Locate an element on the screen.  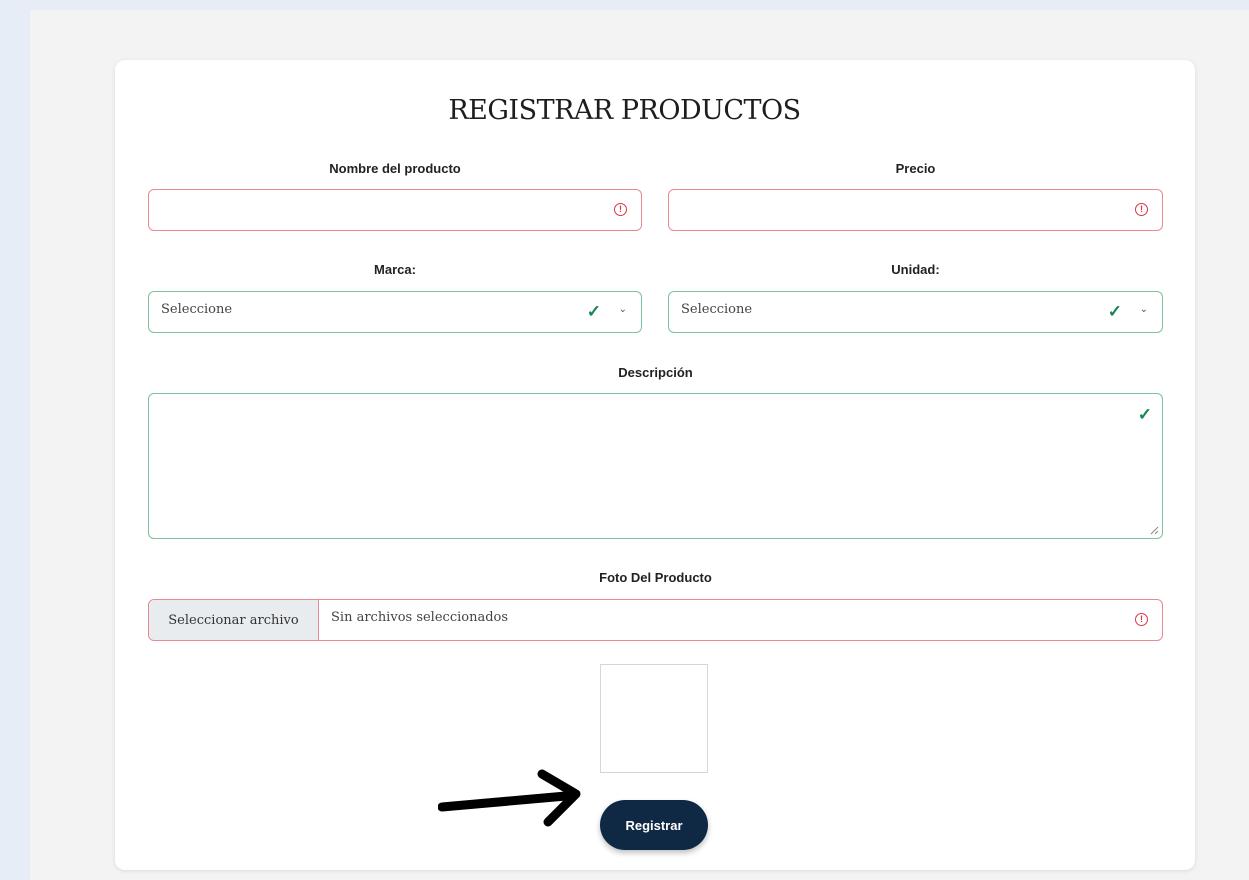
price-input: ! is located at coordinates (915, 210).